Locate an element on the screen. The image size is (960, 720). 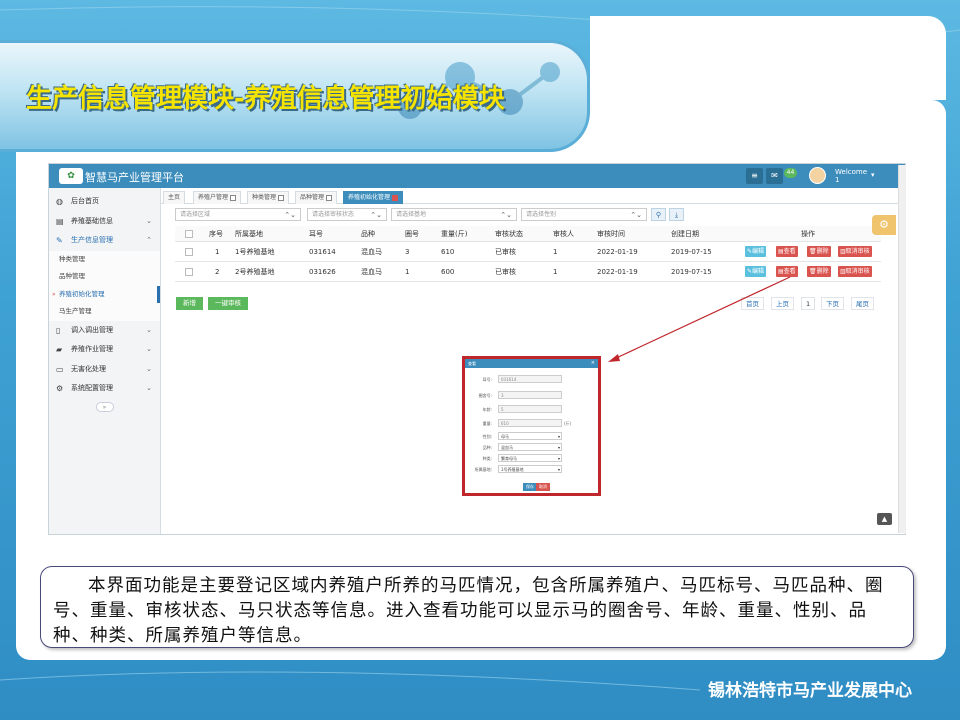
file-icon: ▯ is located at coordinates (58, 330).